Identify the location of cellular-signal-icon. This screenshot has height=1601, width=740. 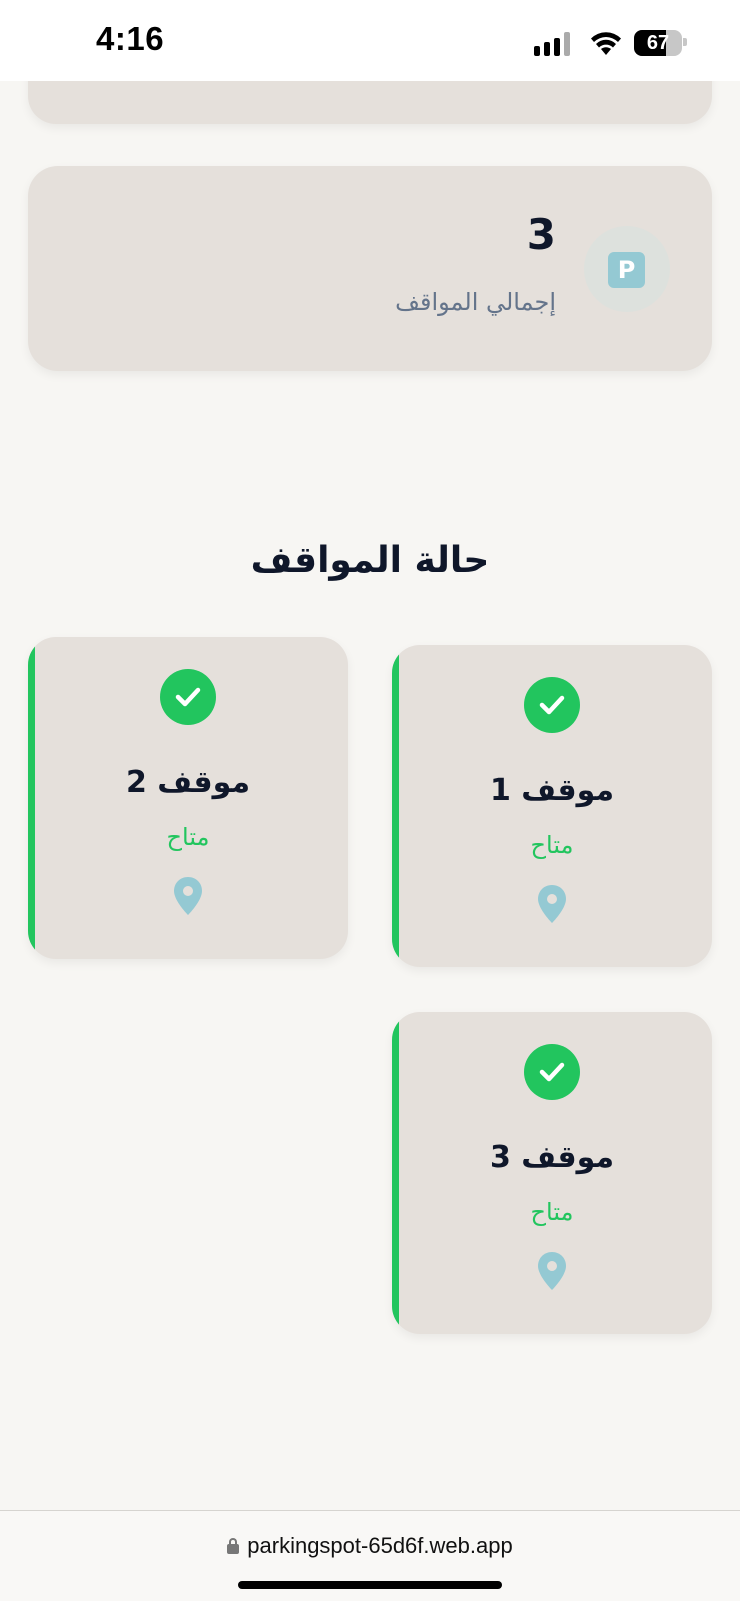
(554, 43).